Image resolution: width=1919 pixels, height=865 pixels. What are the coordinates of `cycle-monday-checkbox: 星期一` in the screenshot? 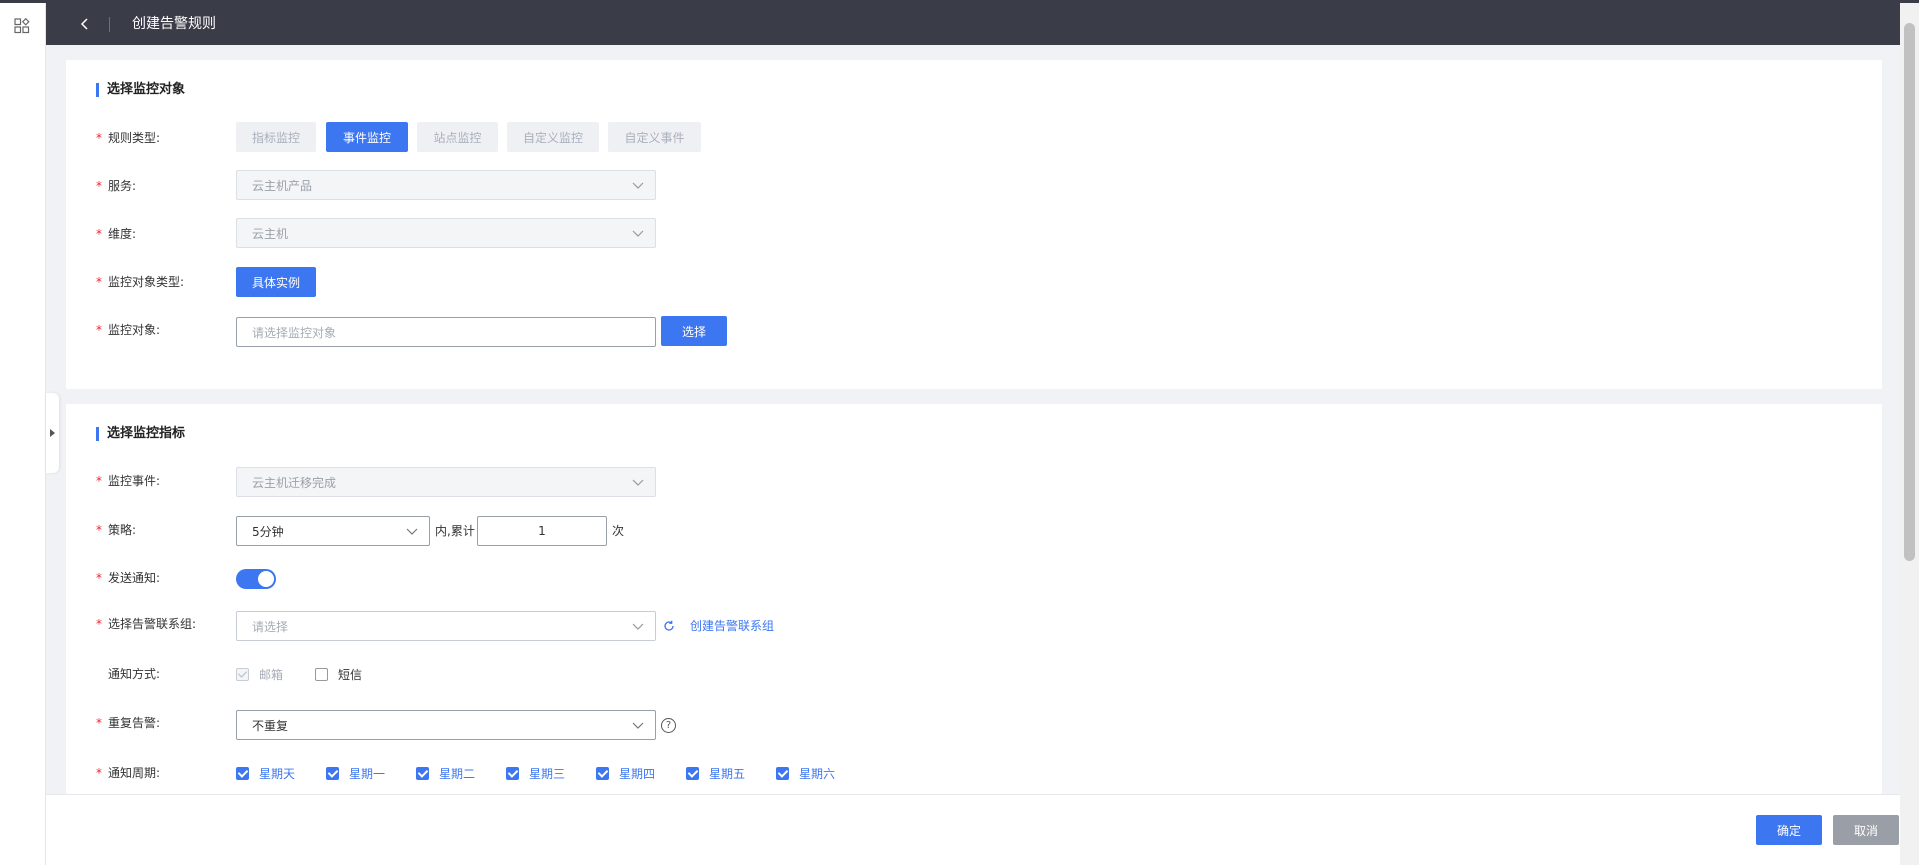 It's located at (355, 773).